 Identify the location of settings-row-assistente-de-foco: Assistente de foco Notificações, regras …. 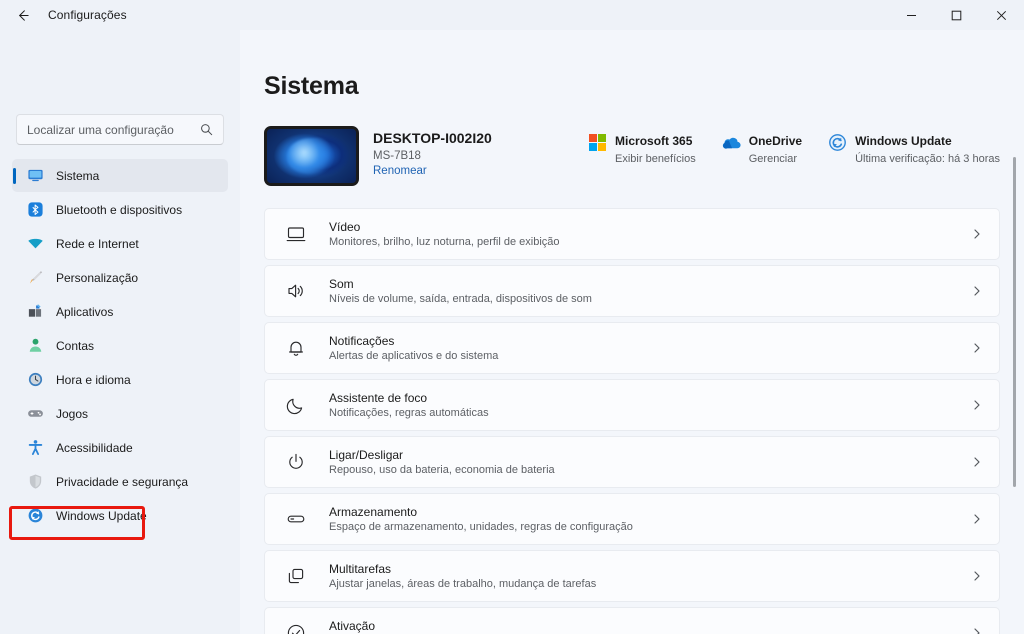
(632, 405).